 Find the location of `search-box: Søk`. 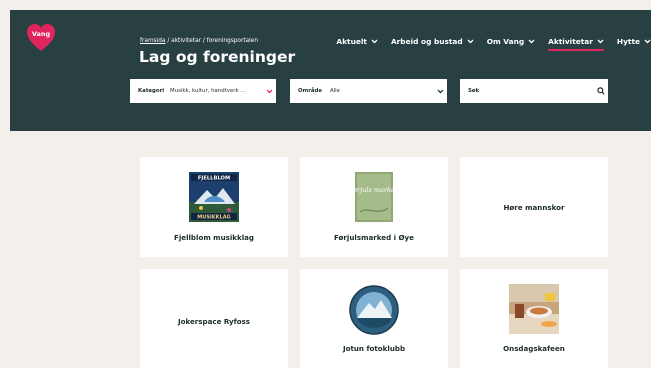

search-box: Søk is located at coordinates (534, 91).